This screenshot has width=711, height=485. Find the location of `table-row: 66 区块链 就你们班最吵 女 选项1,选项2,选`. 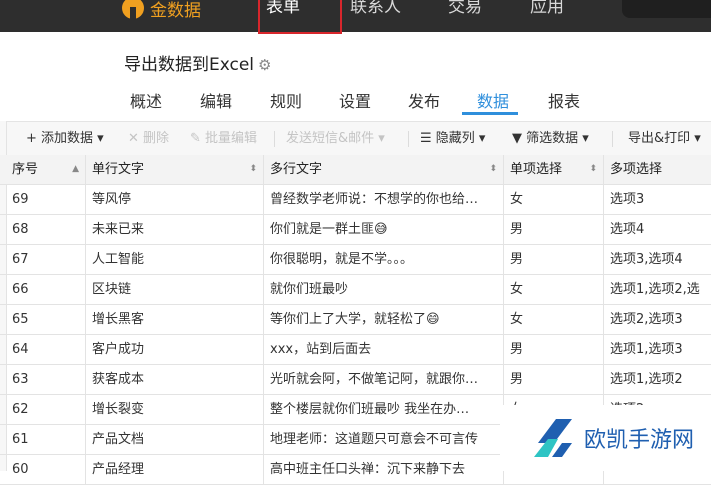

table-row: 66 区块链 就你们班最吵 女 选项1,选项2,选 is located at coordinates (355, 290).